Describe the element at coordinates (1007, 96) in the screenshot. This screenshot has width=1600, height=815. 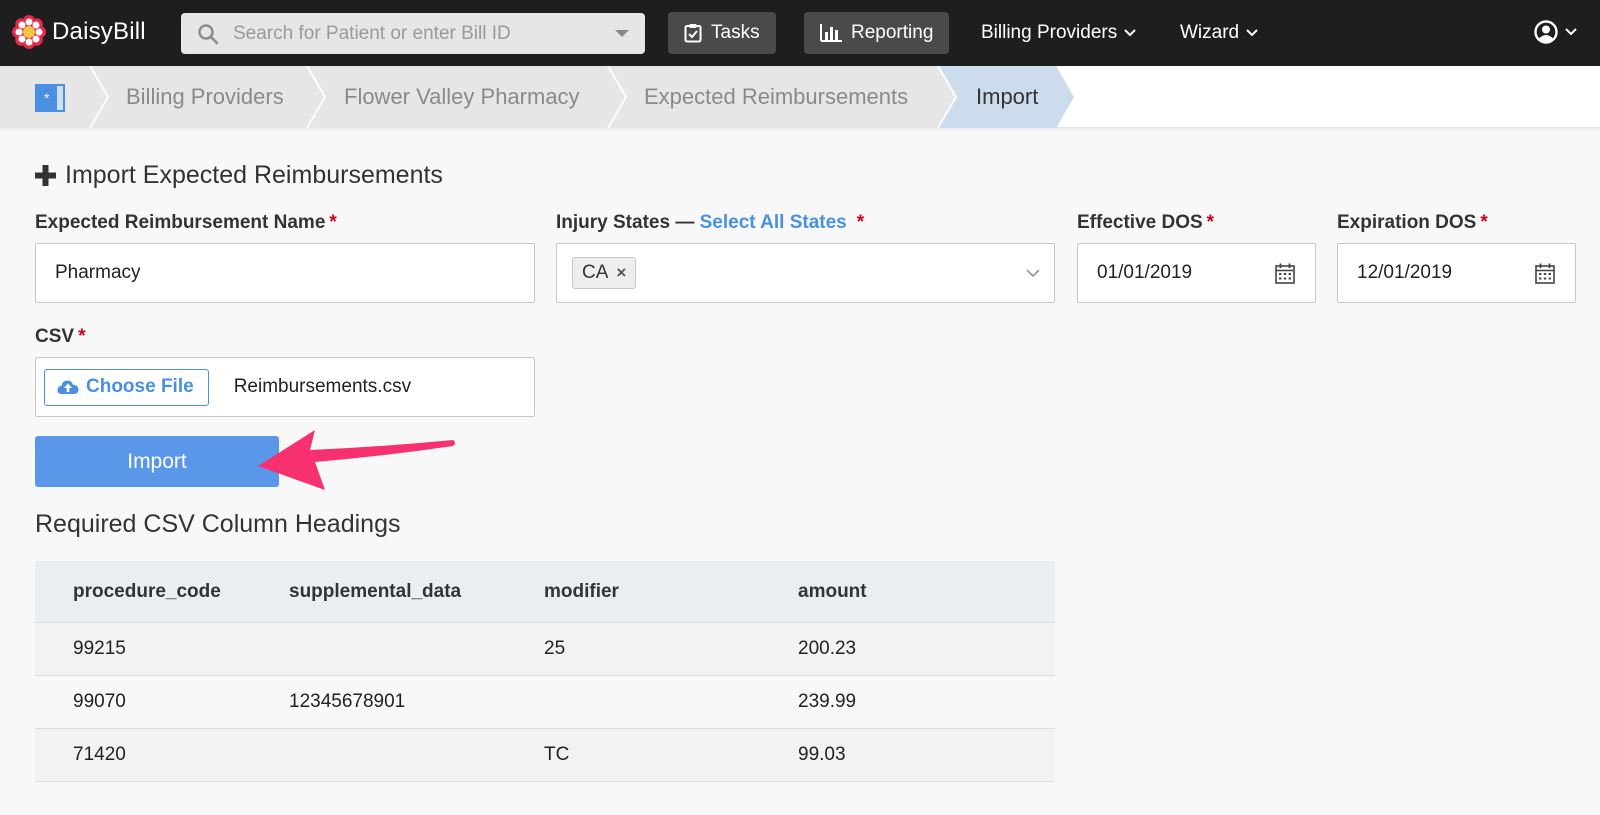
I see `breadcrumb-import: Import` at that location.